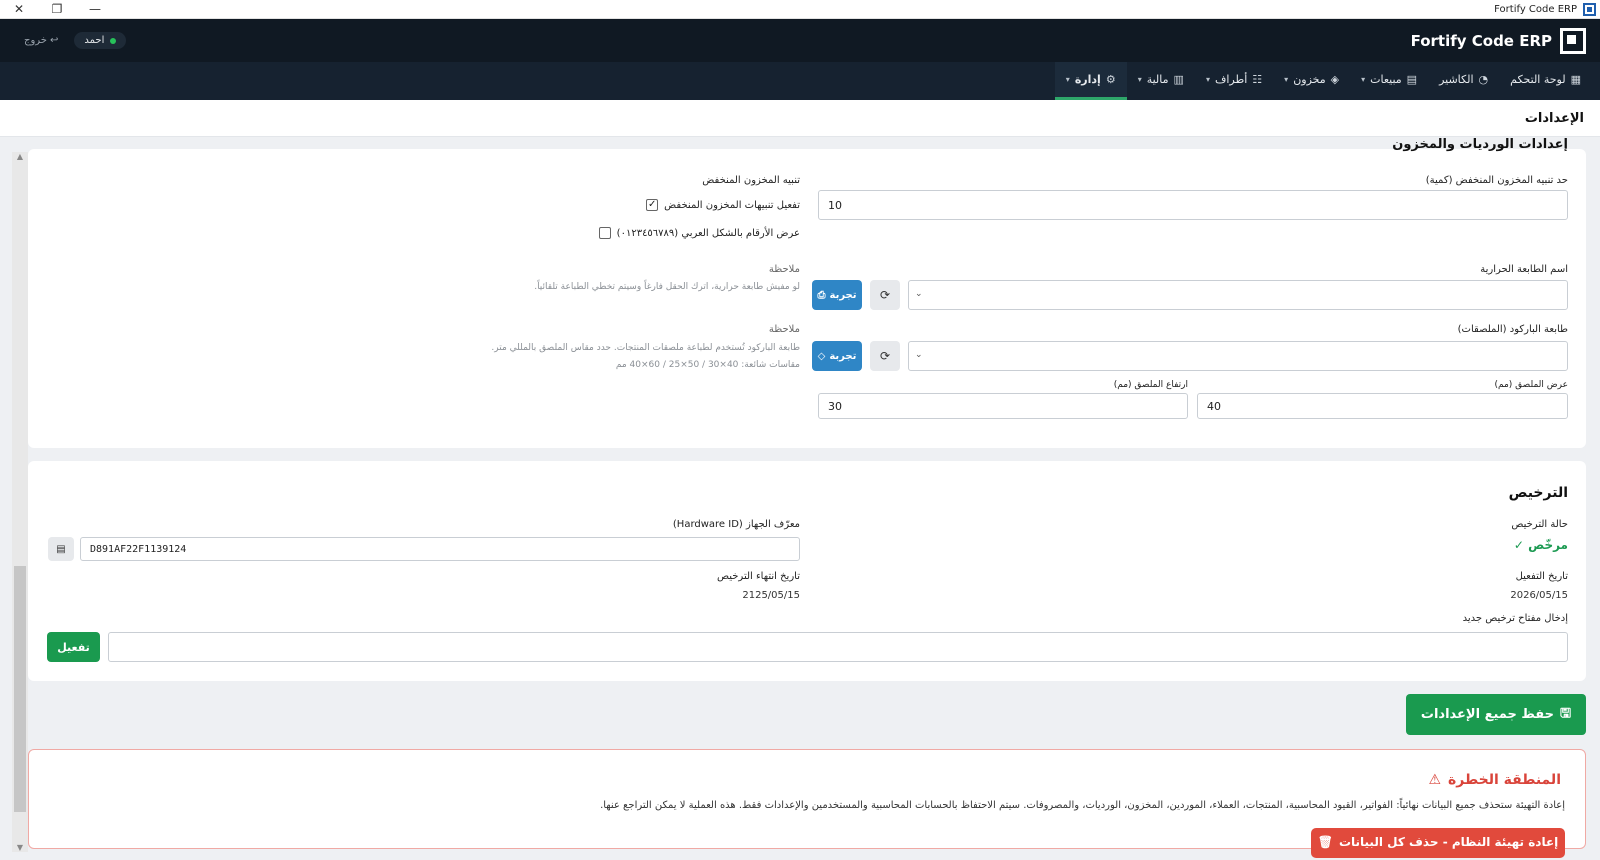  I want to click on label-width-label: عرض الملصق (مم), so click(1531, 385).